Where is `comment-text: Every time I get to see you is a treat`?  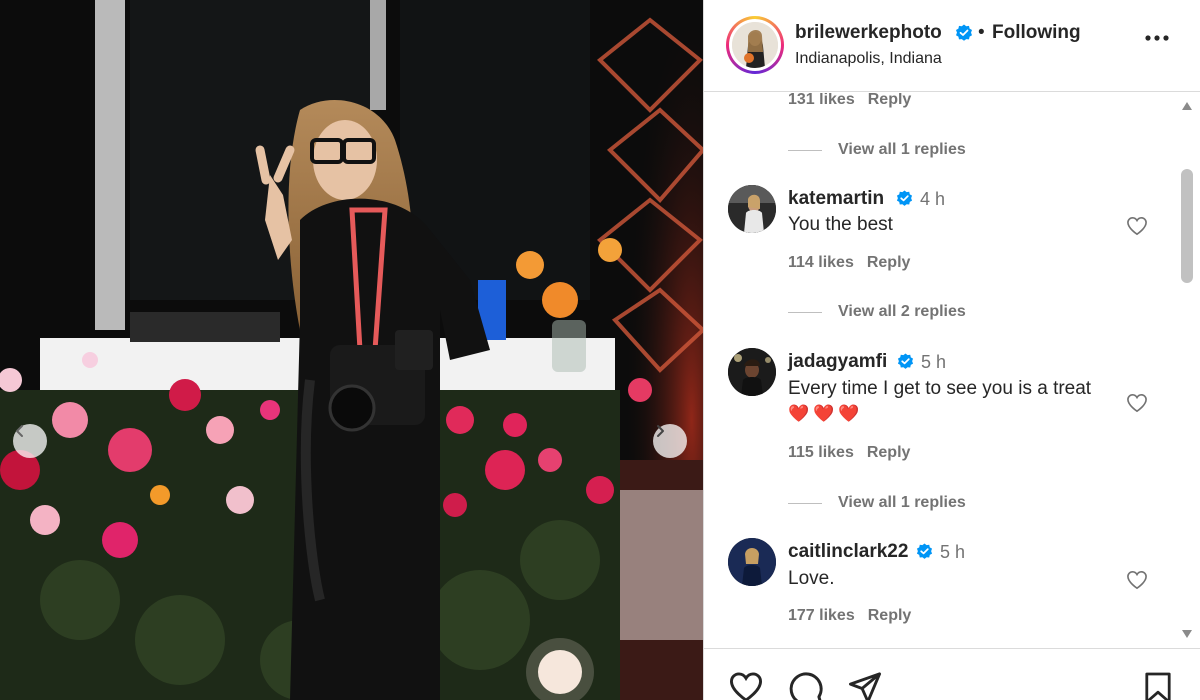 comment-text: Every time I get to see you is a treat is located at coordinates (940, 388).